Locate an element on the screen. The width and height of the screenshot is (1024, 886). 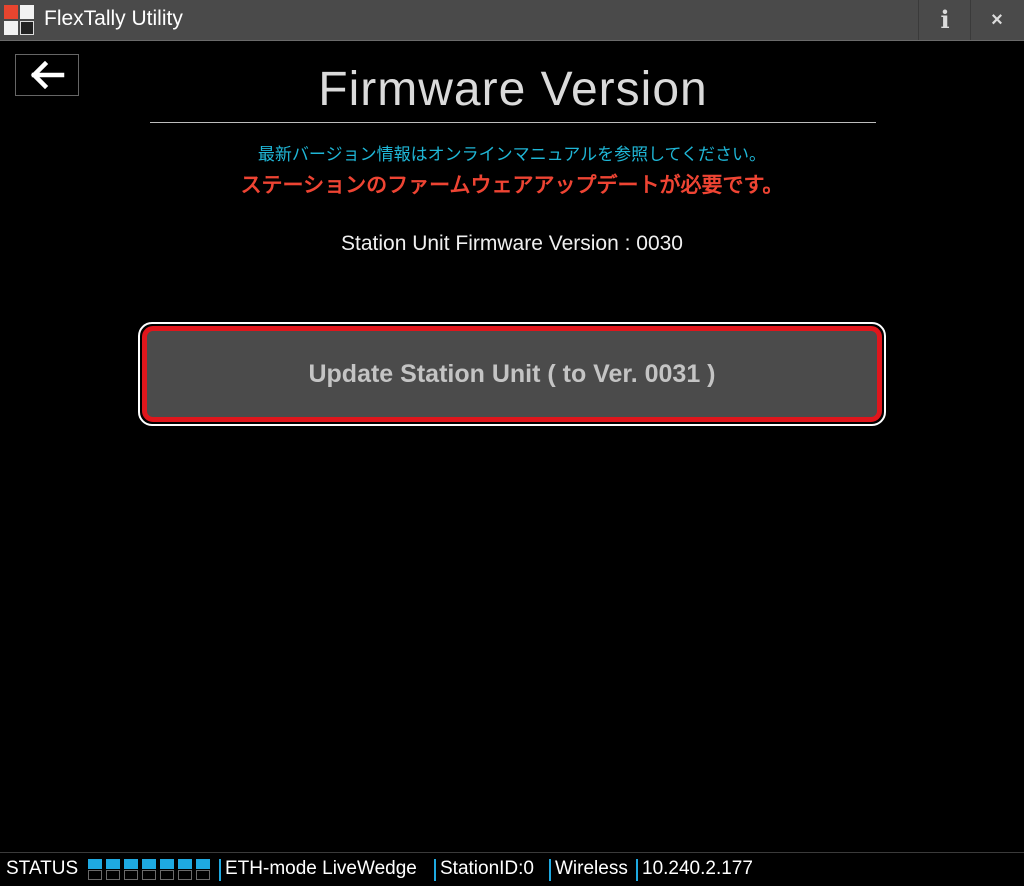
close-button: × is located at coordinates (997, 20).